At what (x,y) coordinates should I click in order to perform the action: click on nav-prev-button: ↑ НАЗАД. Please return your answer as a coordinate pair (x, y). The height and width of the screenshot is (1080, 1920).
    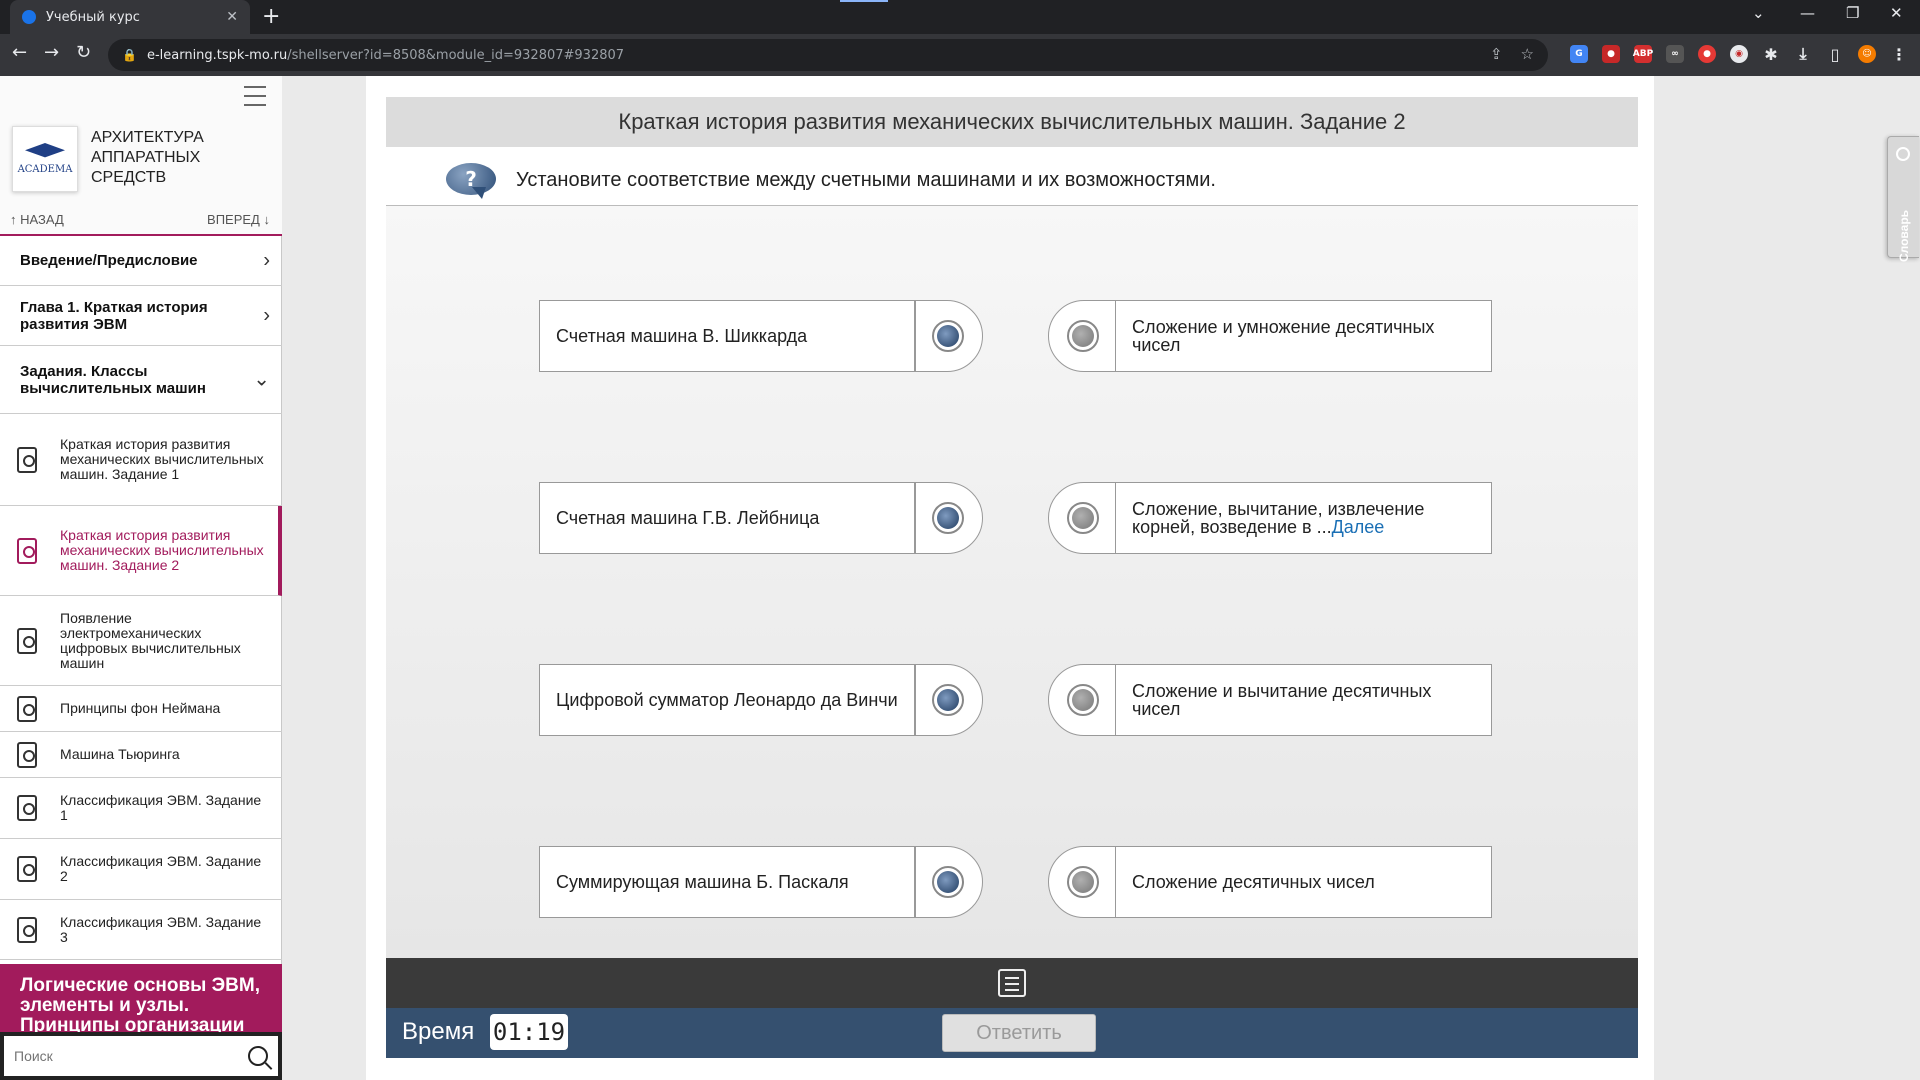
    Looking at the image, I should click on (37, 219).